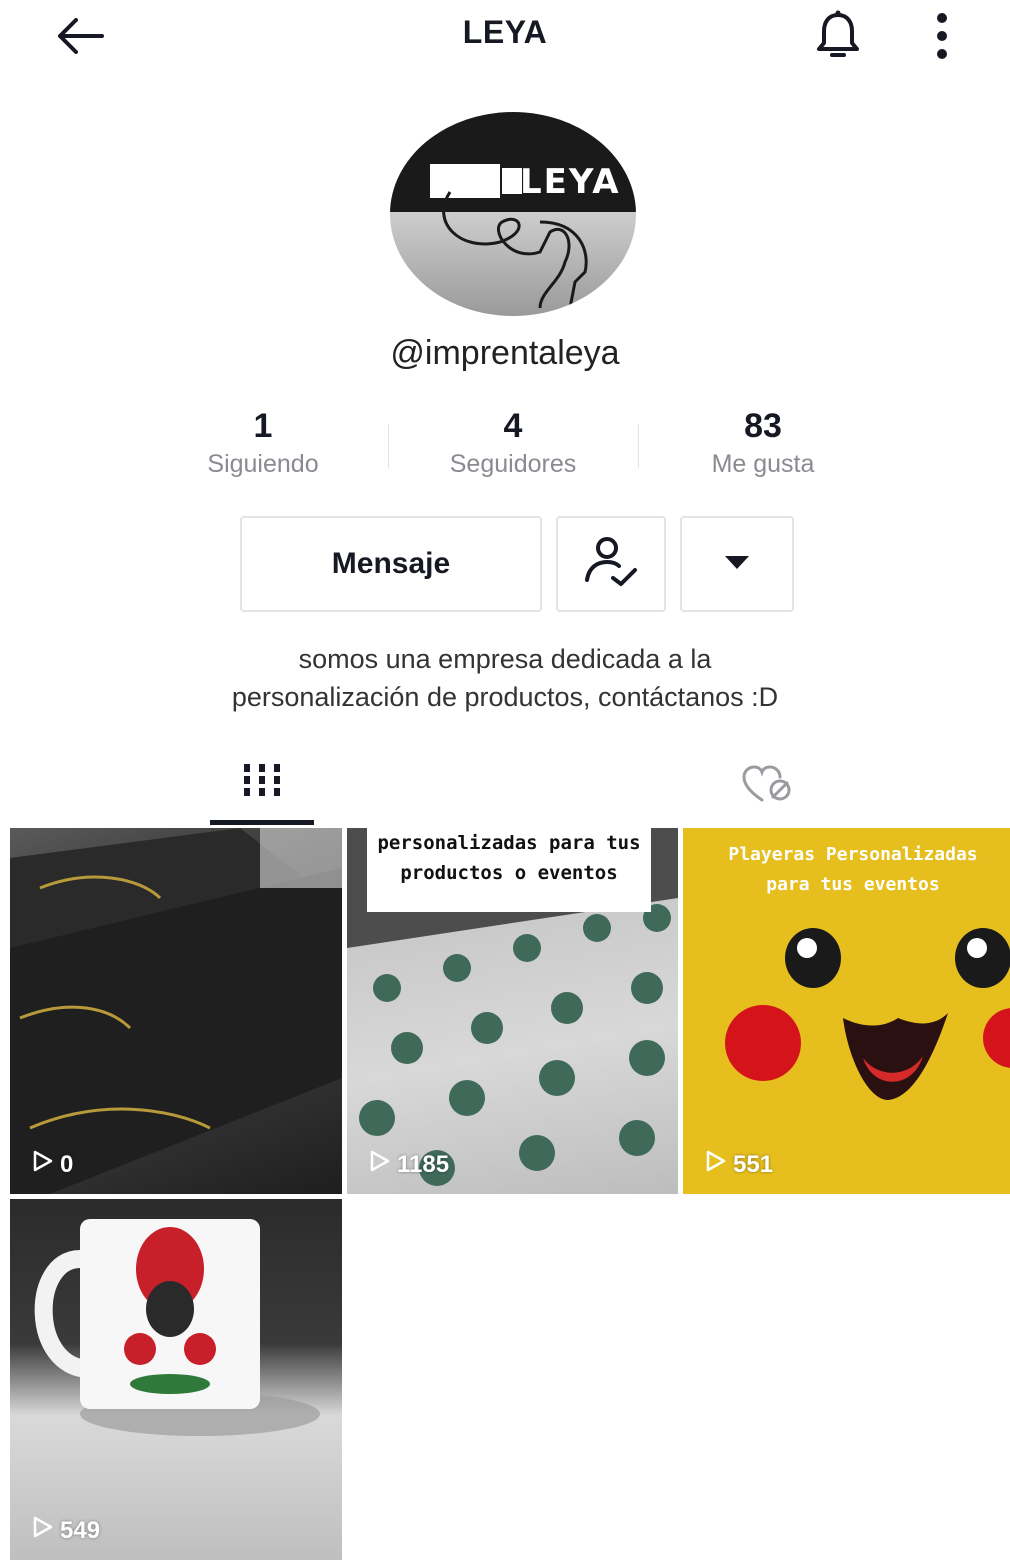 Image resolution: width=1010 pixels, height=1560 pixels. What do you see at coordinates (570, 182) in the screenshot?
I see `avatar-logo-text: LEYA` at bounding box center [570, 182].